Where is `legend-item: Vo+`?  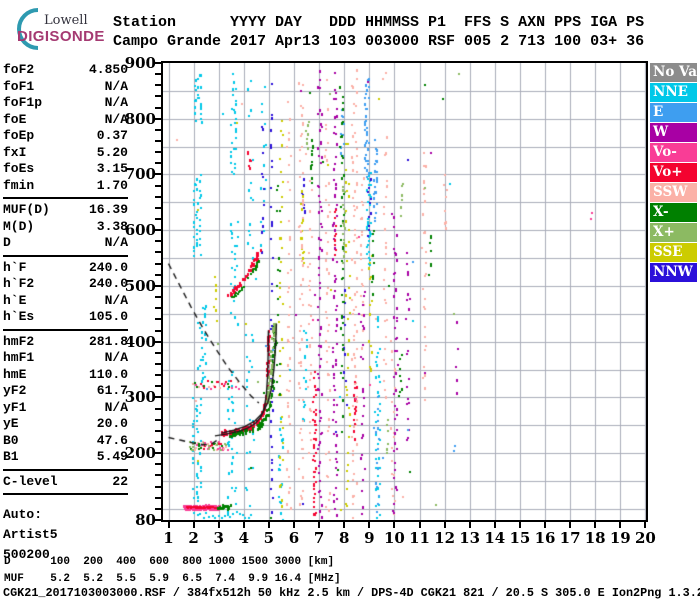 legend-item: Vo+ is located at coordinates (673, 172).